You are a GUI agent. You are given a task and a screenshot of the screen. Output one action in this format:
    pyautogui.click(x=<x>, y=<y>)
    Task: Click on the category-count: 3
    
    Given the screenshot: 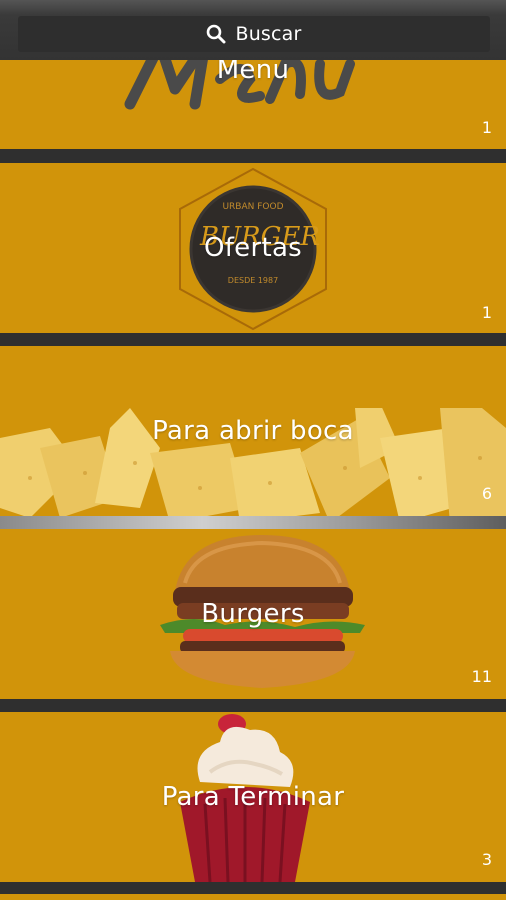 What is the action you would take?
    pyautogui.click(x=486, y=859)
    